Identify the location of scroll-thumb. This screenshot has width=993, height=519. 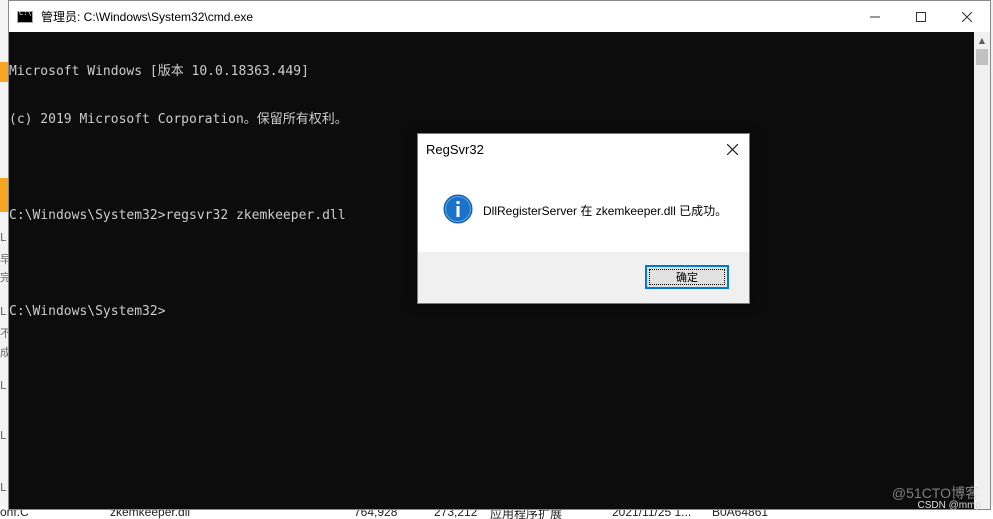
(982, 57).